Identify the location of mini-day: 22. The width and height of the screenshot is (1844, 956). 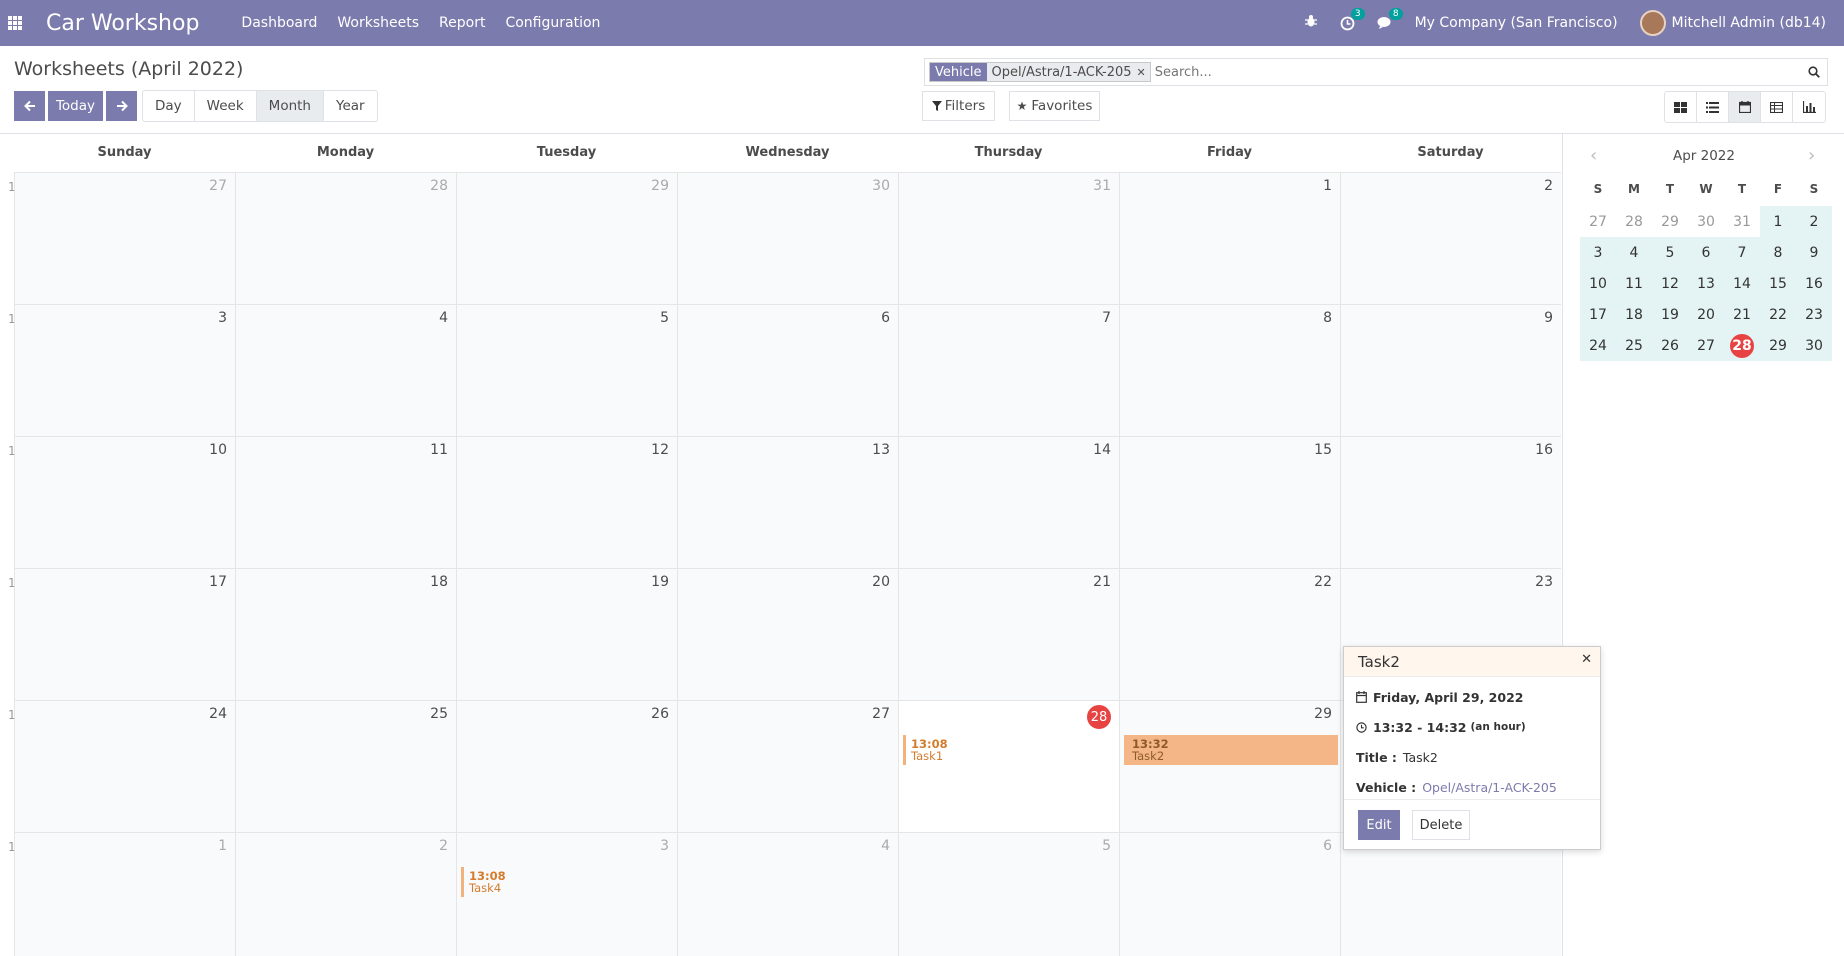
(1778, 314).